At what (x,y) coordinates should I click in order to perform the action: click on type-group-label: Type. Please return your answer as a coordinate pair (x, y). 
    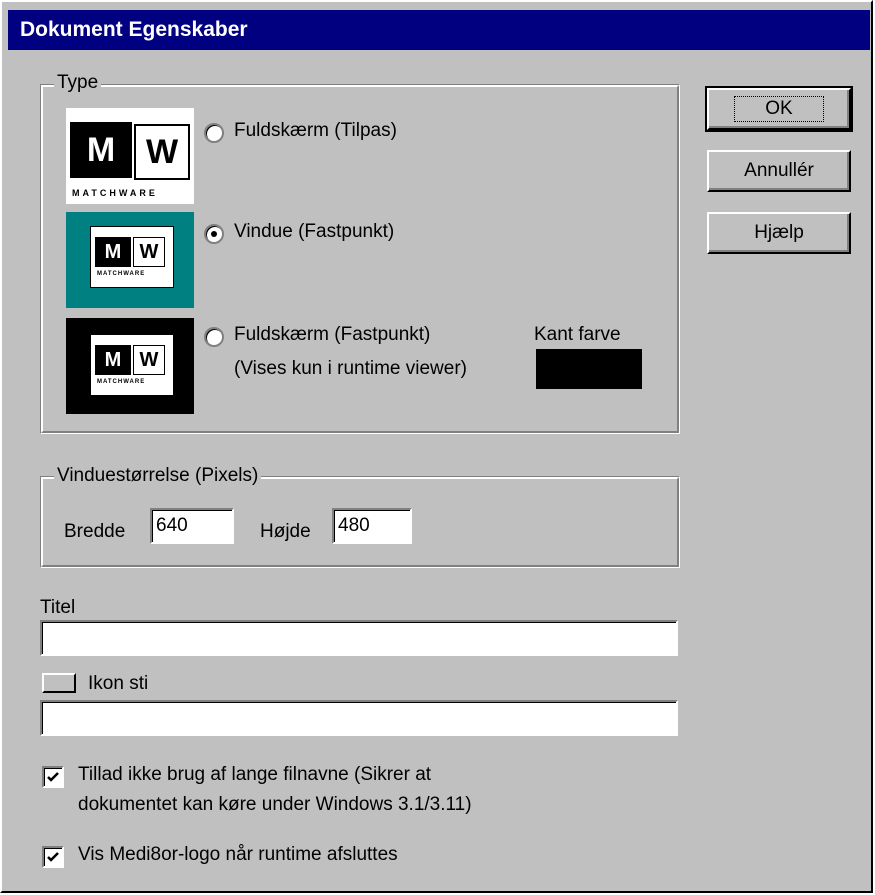
    Looking at the image, I should click on (78, 83).